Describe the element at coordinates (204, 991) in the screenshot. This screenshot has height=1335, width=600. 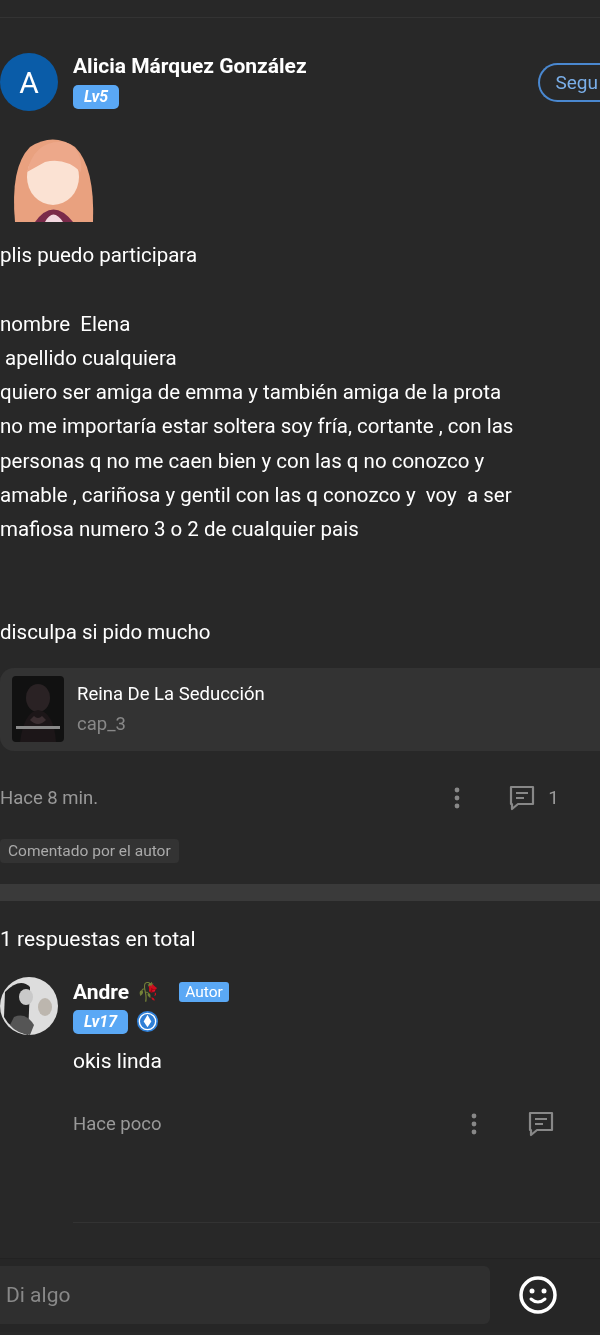
I see `author-tag: Autor` at that location.